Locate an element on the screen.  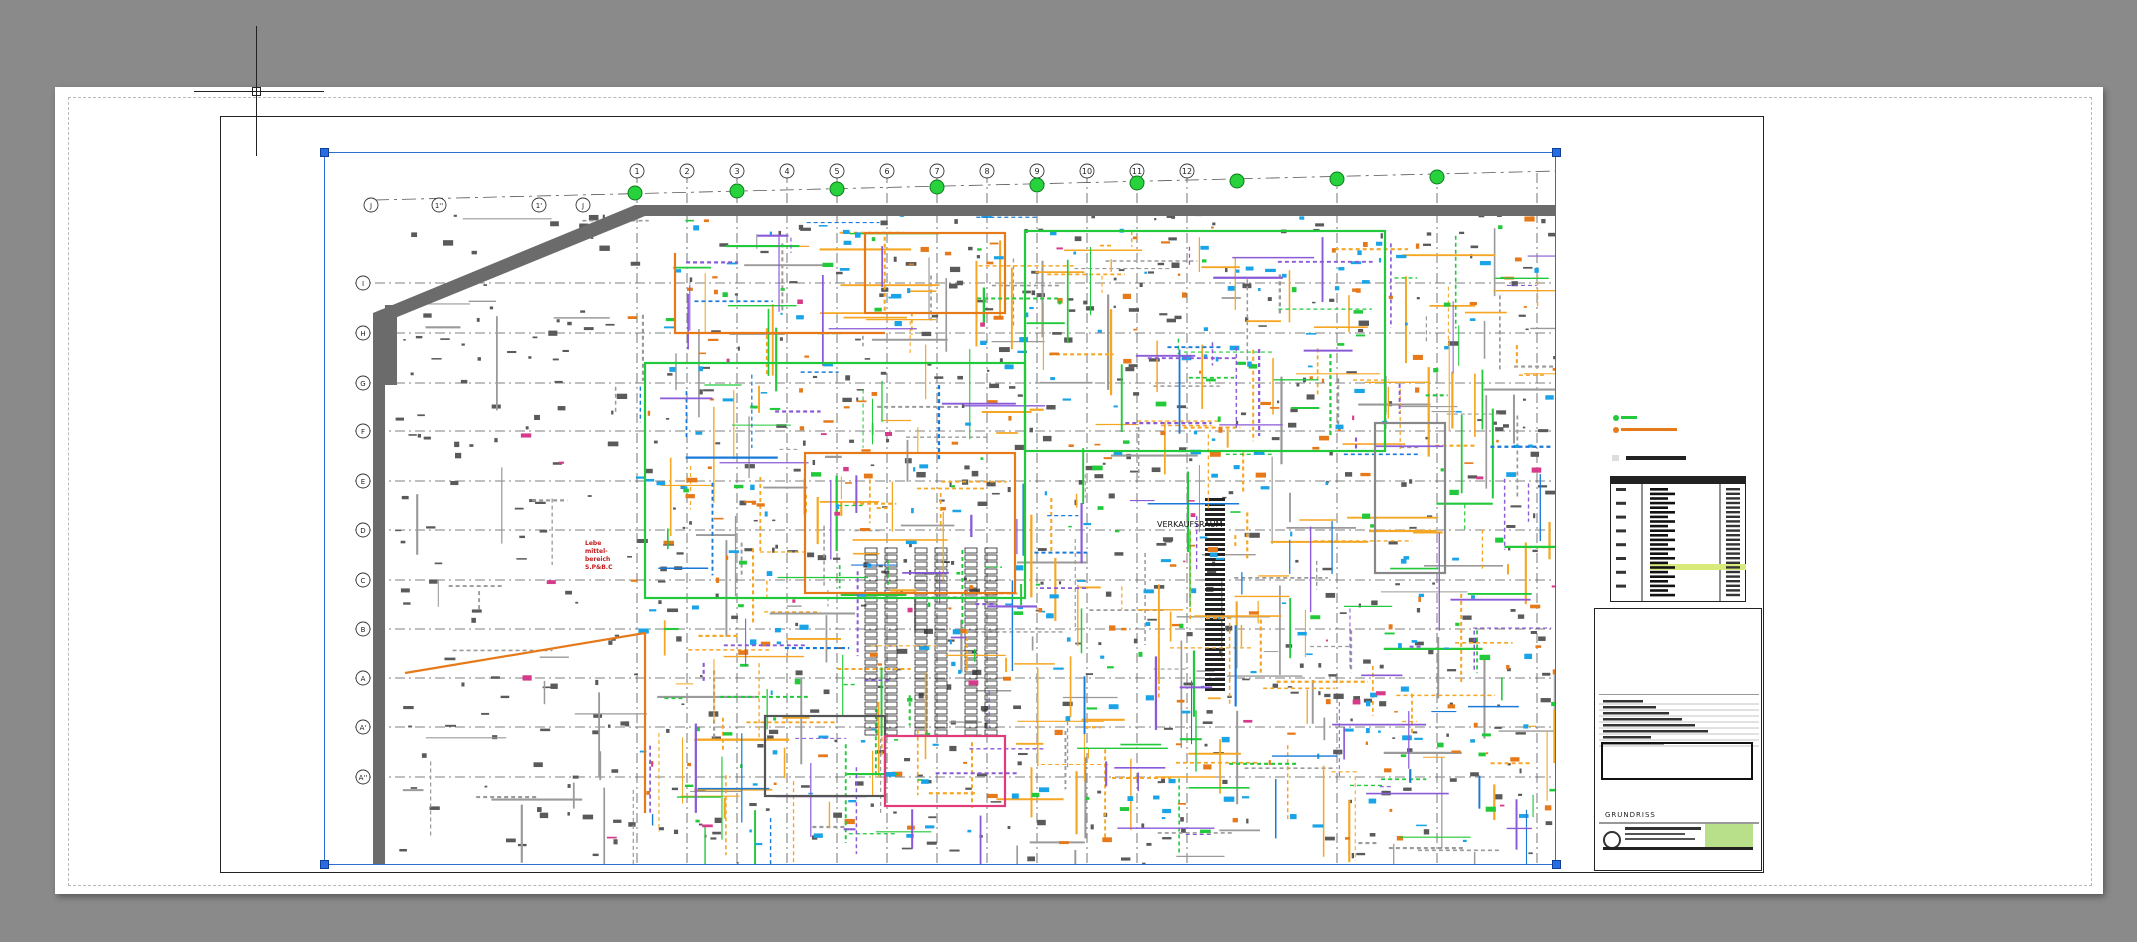
svg-text: B is located at coordinates (363, 630).